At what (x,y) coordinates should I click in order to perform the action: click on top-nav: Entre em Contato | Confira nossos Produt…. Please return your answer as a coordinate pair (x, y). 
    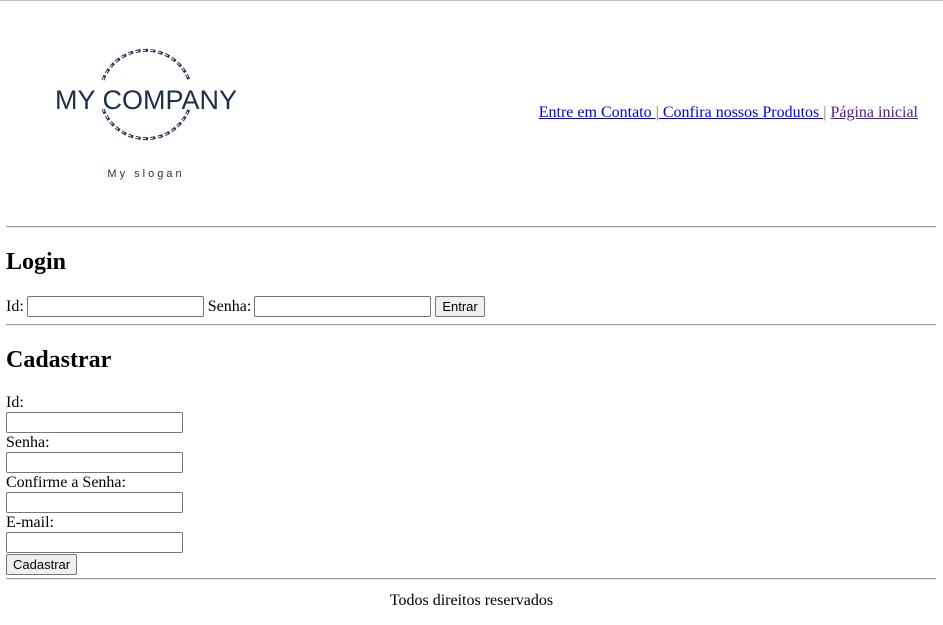
    Looking at the image, I should click on (728, 113).